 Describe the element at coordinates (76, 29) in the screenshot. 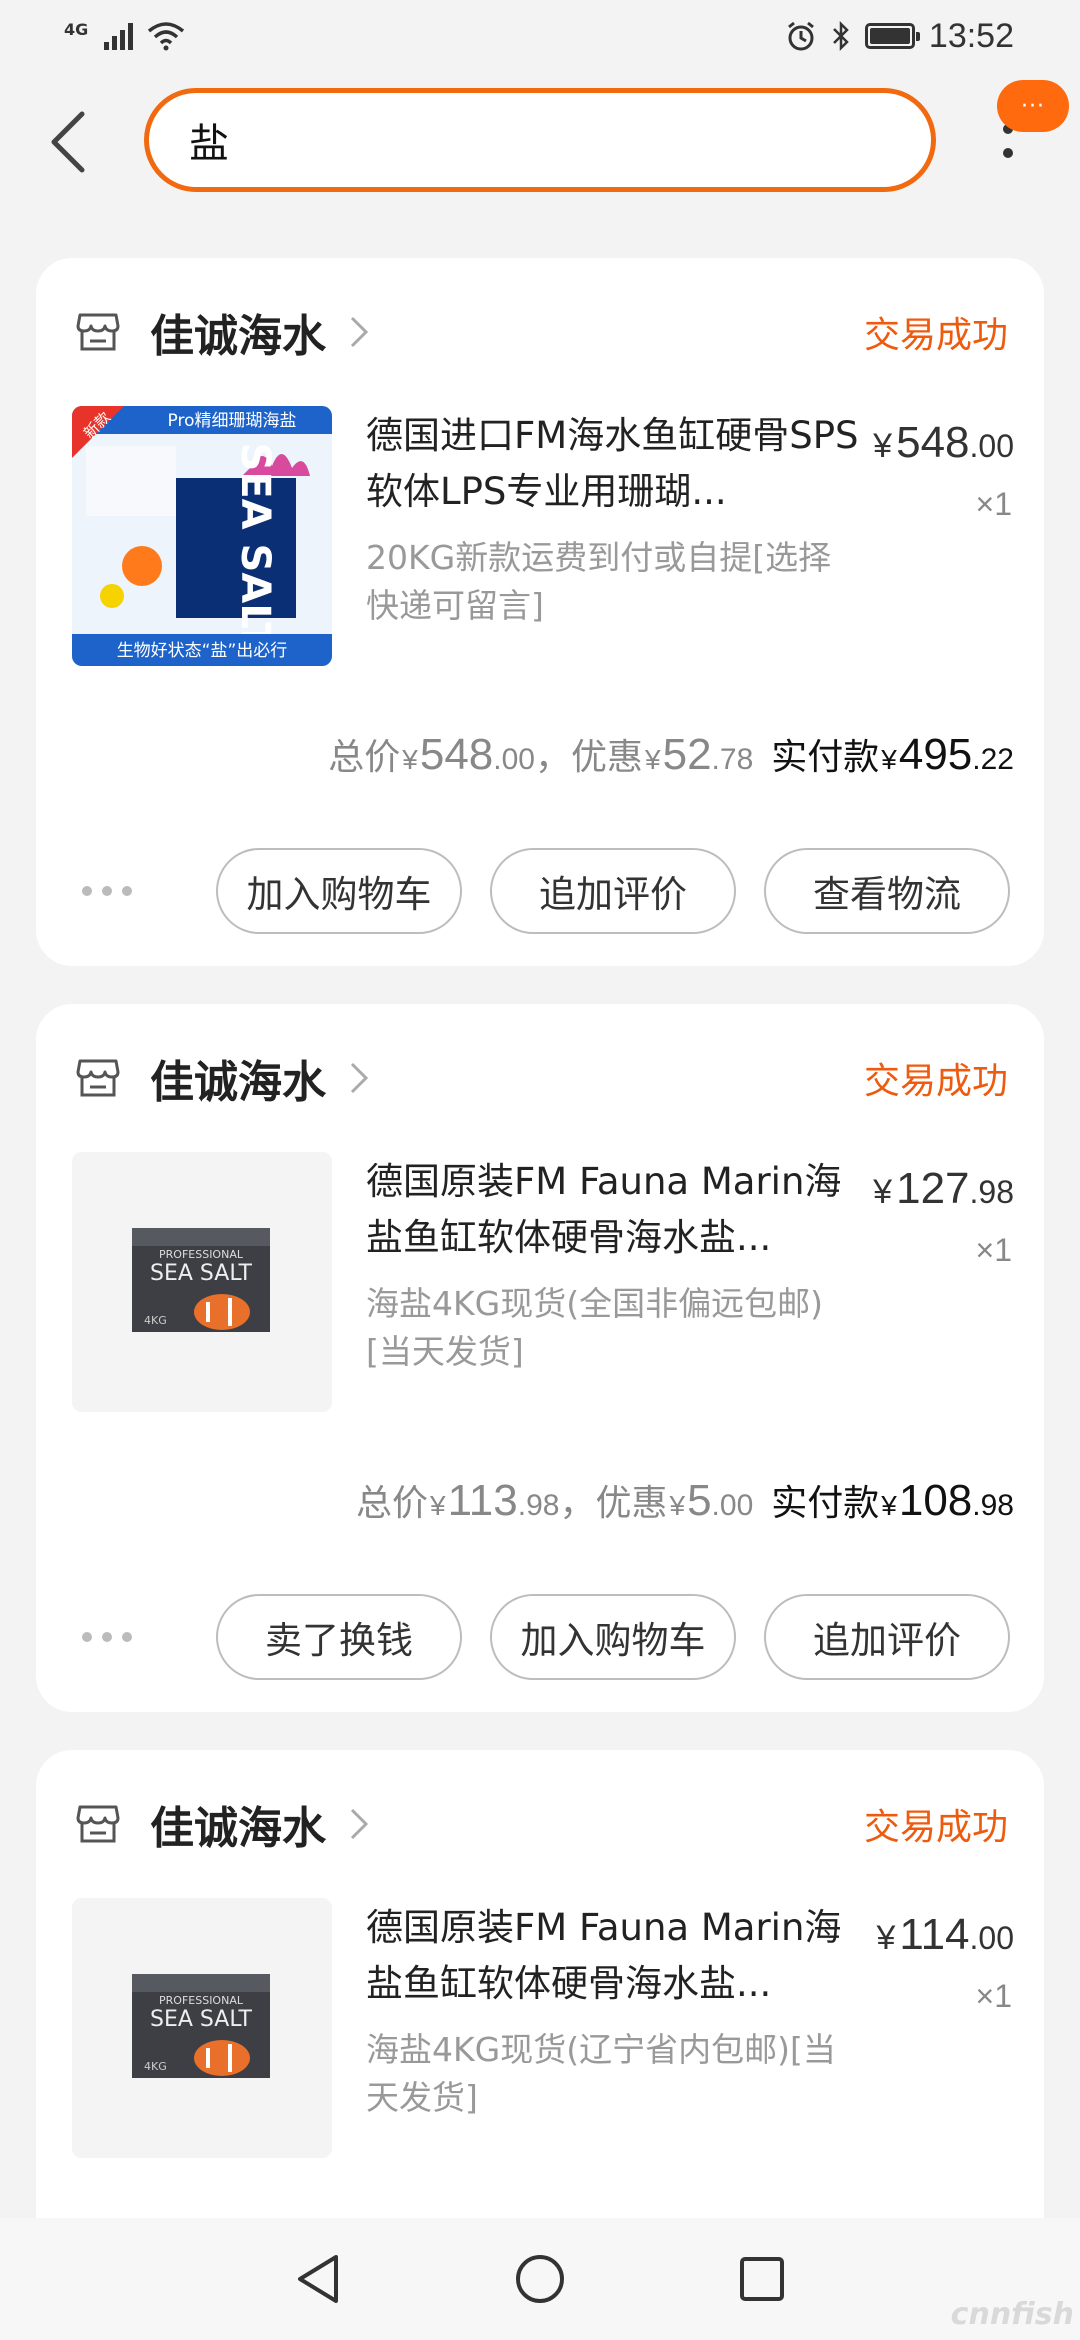

I see `network-type: 4G` at that location.